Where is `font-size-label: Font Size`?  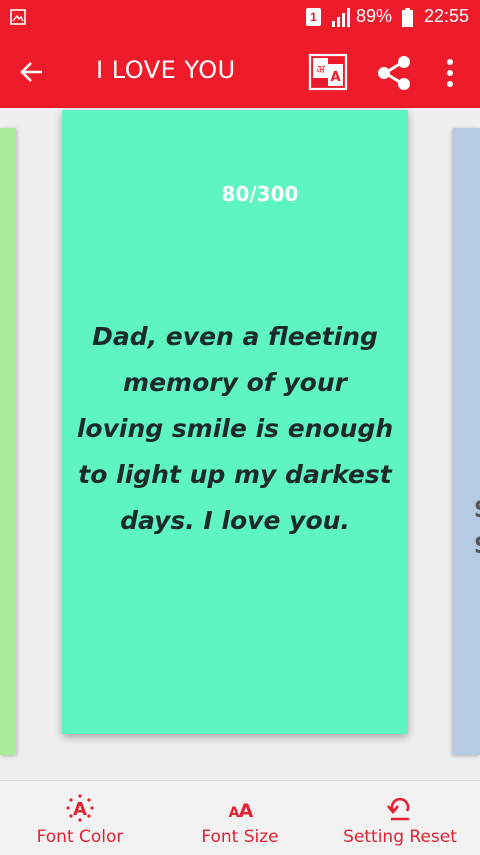
font-size-label: Font Size is located at coordinates (240, 837).